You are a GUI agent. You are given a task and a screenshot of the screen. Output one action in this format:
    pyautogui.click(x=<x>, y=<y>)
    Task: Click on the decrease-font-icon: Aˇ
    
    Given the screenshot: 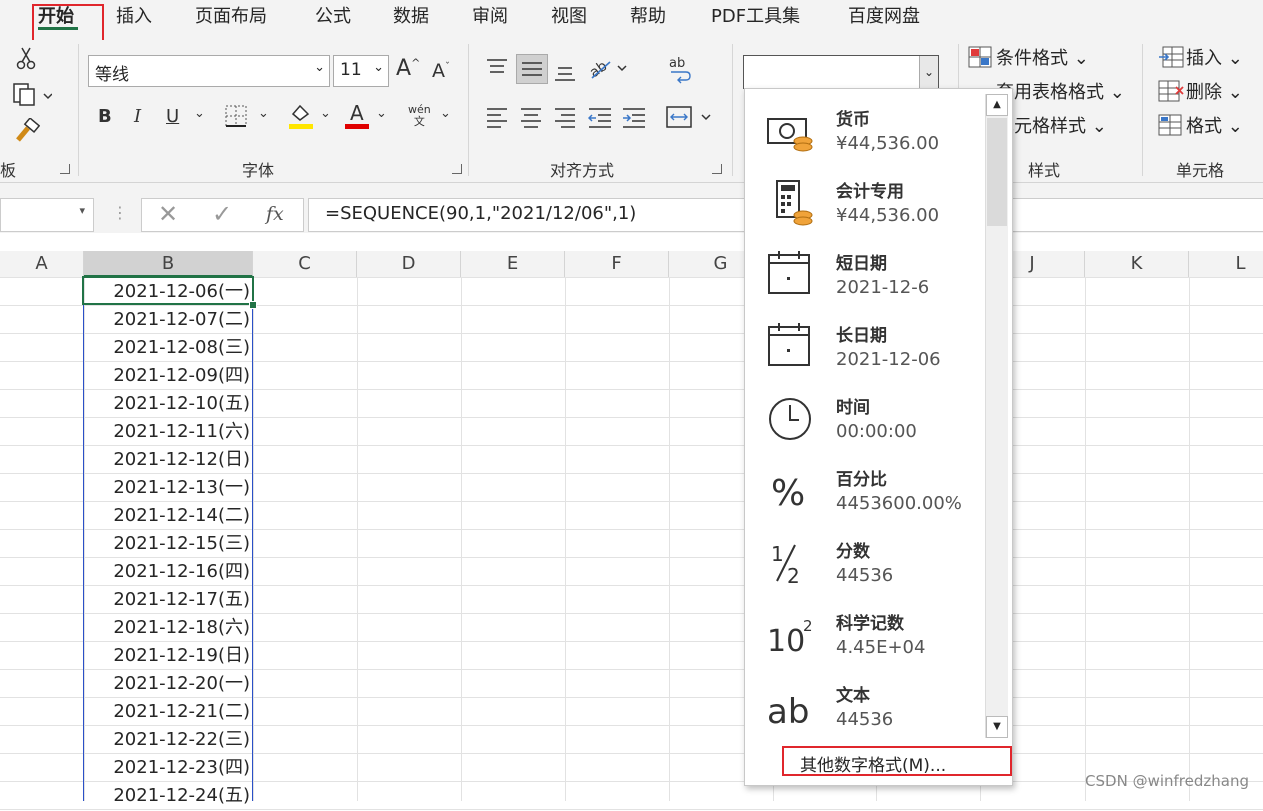 What is the action you would take?
    pyautogui.click(x=441, y=71)
    